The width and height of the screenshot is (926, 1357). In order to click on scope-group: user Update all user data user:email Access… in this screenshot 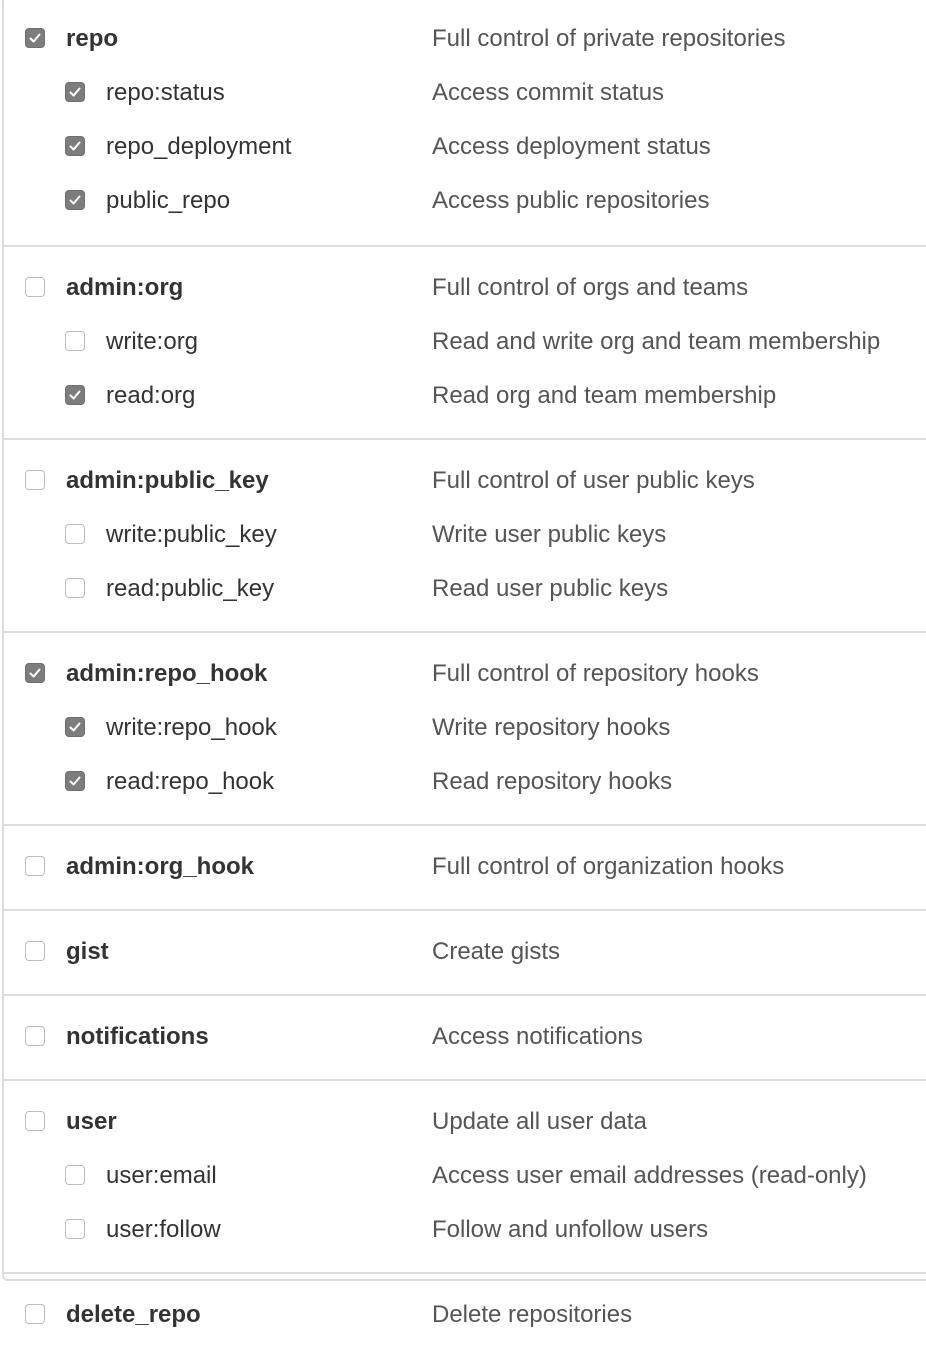, I will do `click(465, 1175)`.